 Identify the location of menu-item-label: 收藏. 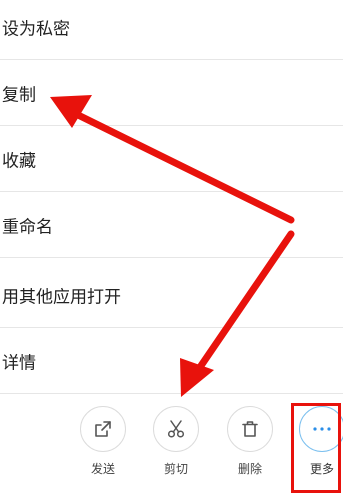
(19, 161).